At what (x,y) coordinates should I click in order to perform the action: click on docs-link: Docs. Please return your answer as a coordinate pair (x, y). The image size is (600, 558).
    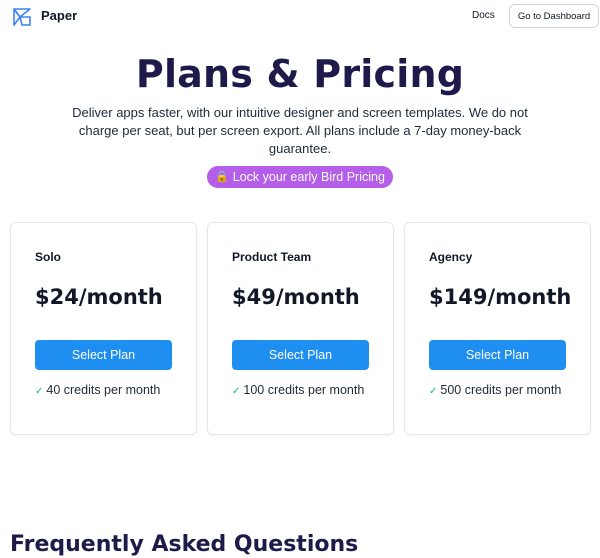
    Looking at the image, I should click on (483, 15).